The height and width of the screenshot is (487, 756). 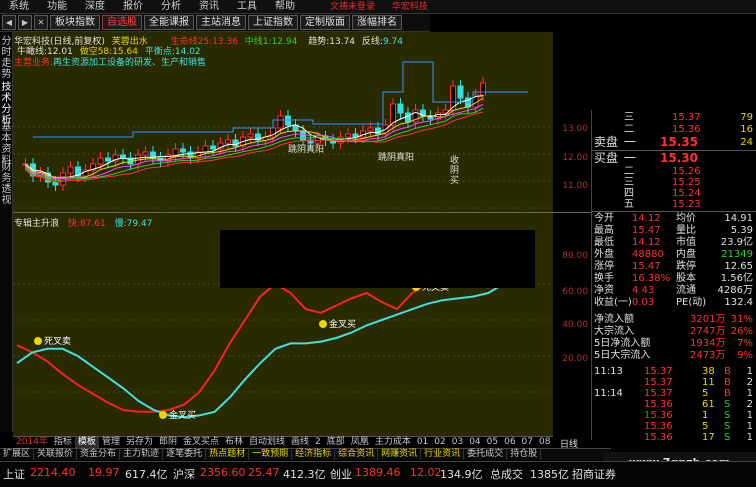 What do you see at coordinates (741, 331) in the screenshot?
I see `flow-percent: 26%` at bounding box center [741, 331].